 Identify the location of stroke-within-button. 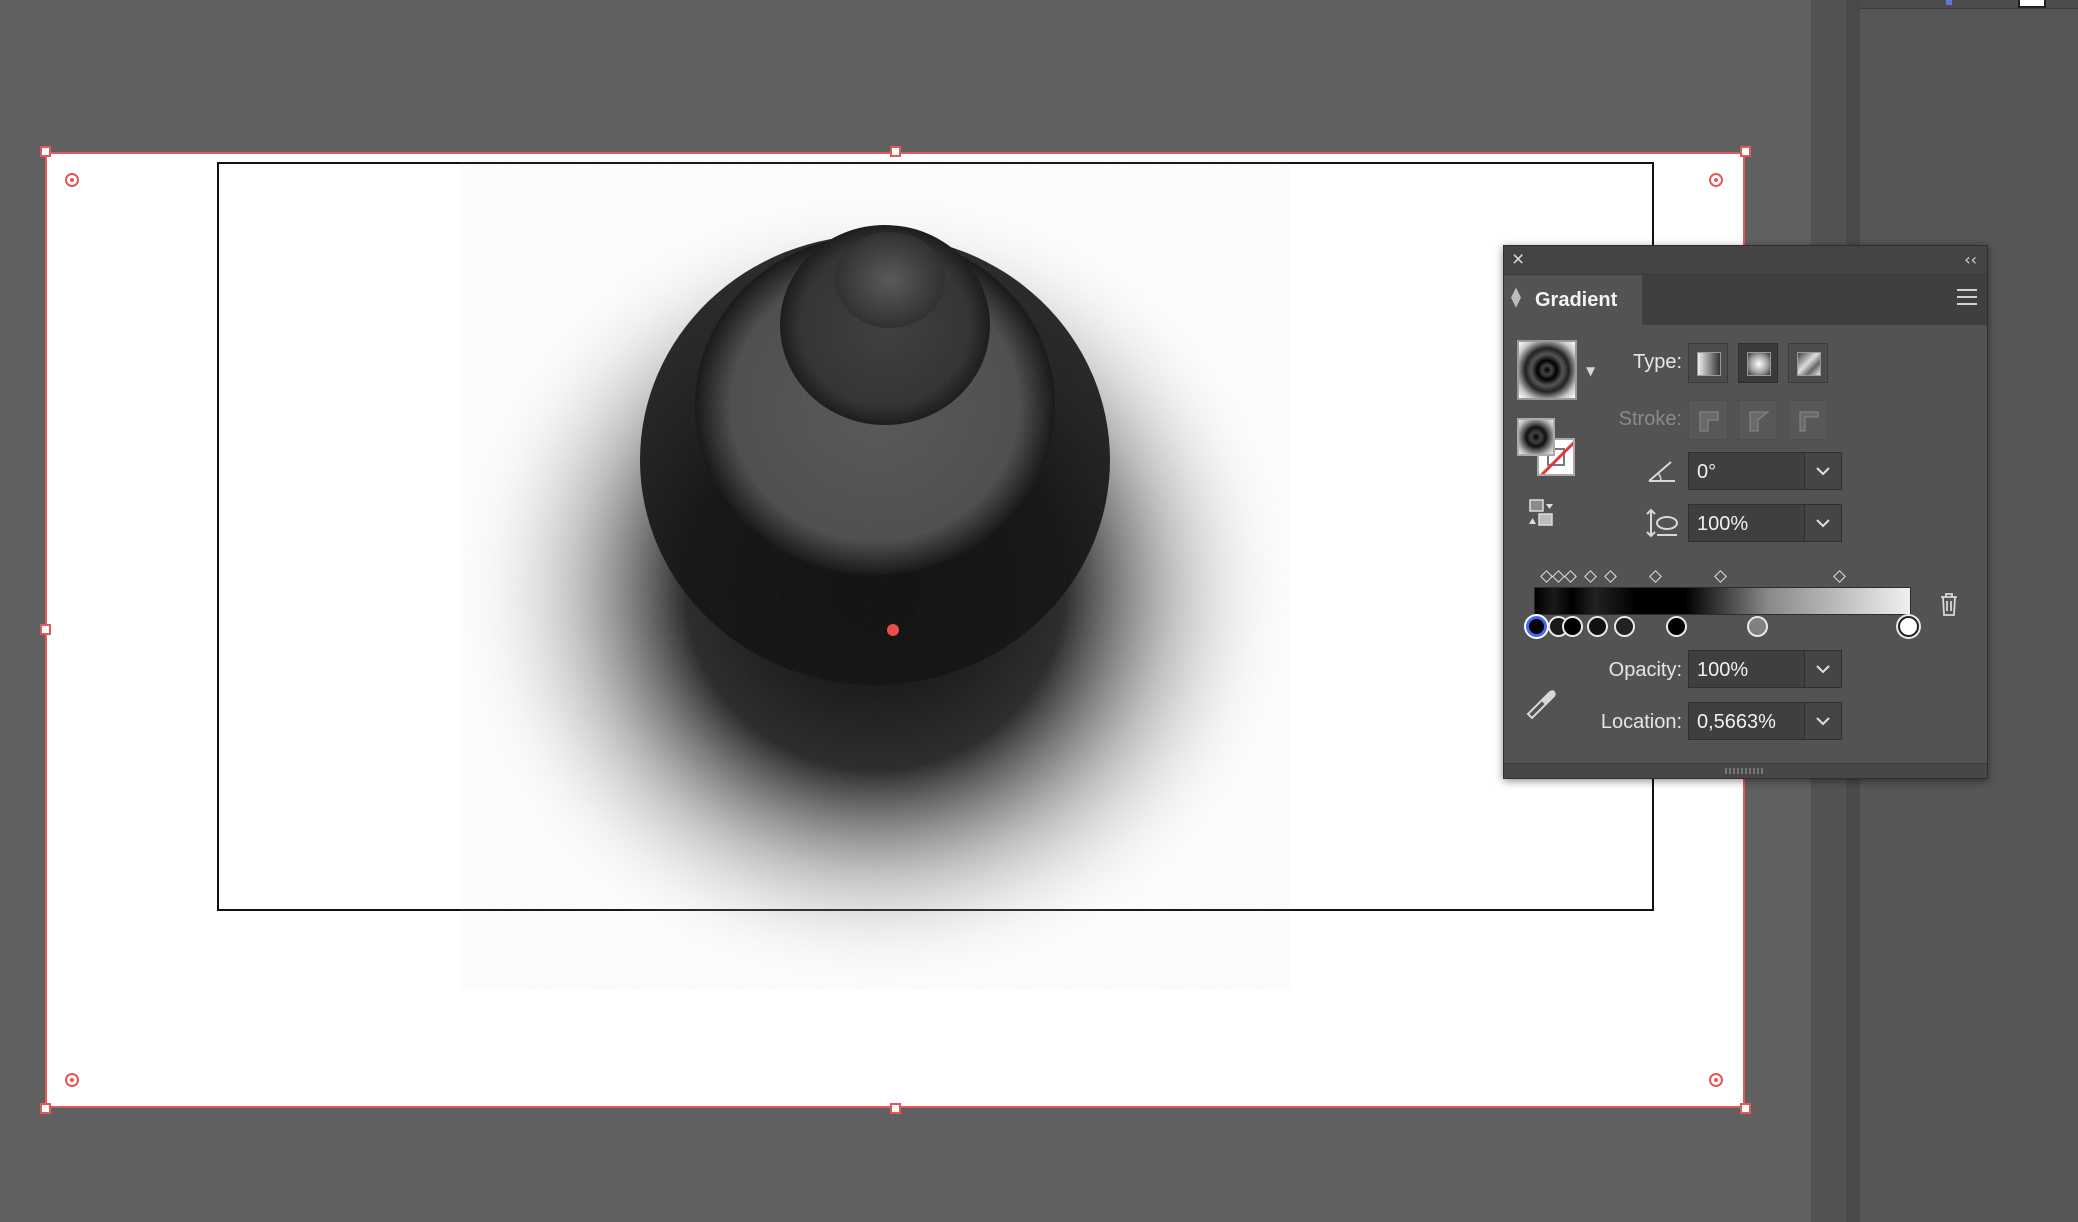
(1708, 420).